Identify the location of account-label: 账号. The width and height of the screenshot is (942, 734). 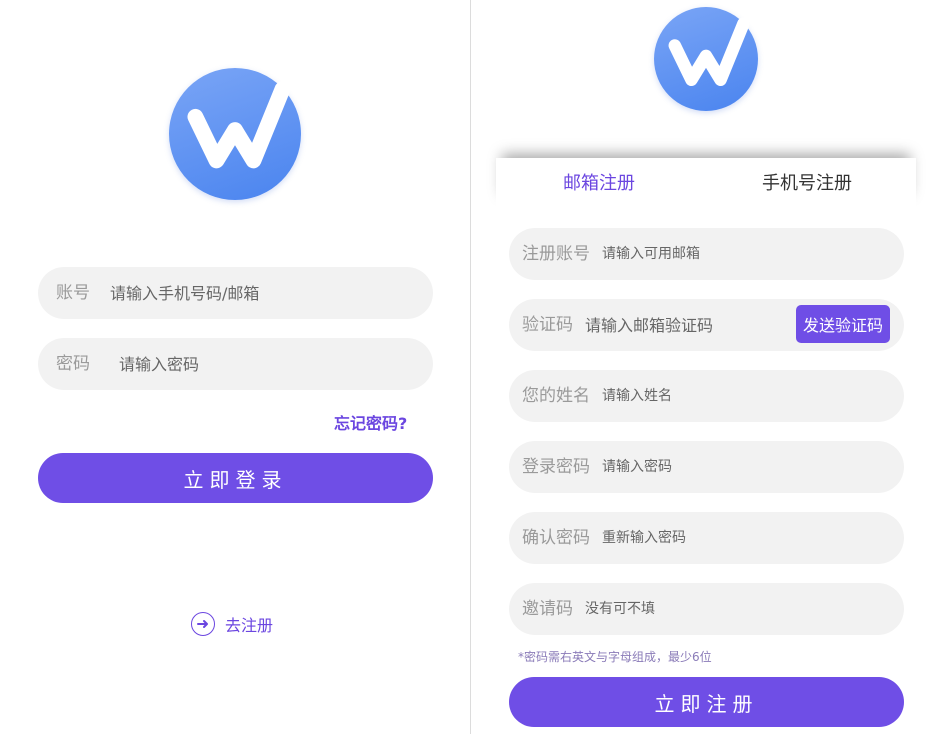
(73, 293).